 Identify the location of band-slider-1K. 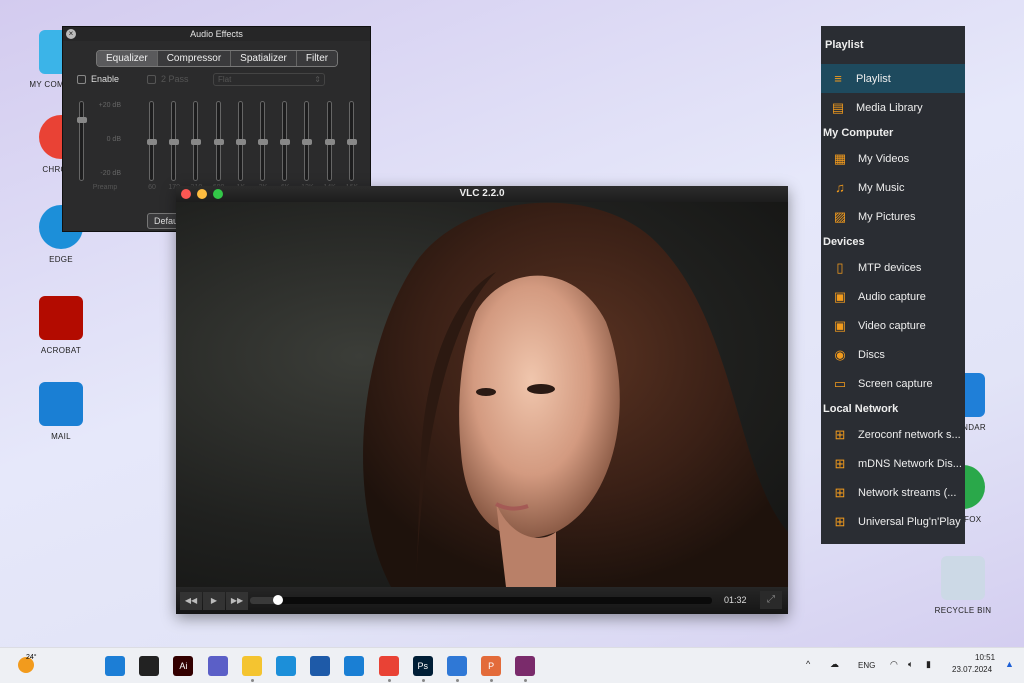
(240, 141).